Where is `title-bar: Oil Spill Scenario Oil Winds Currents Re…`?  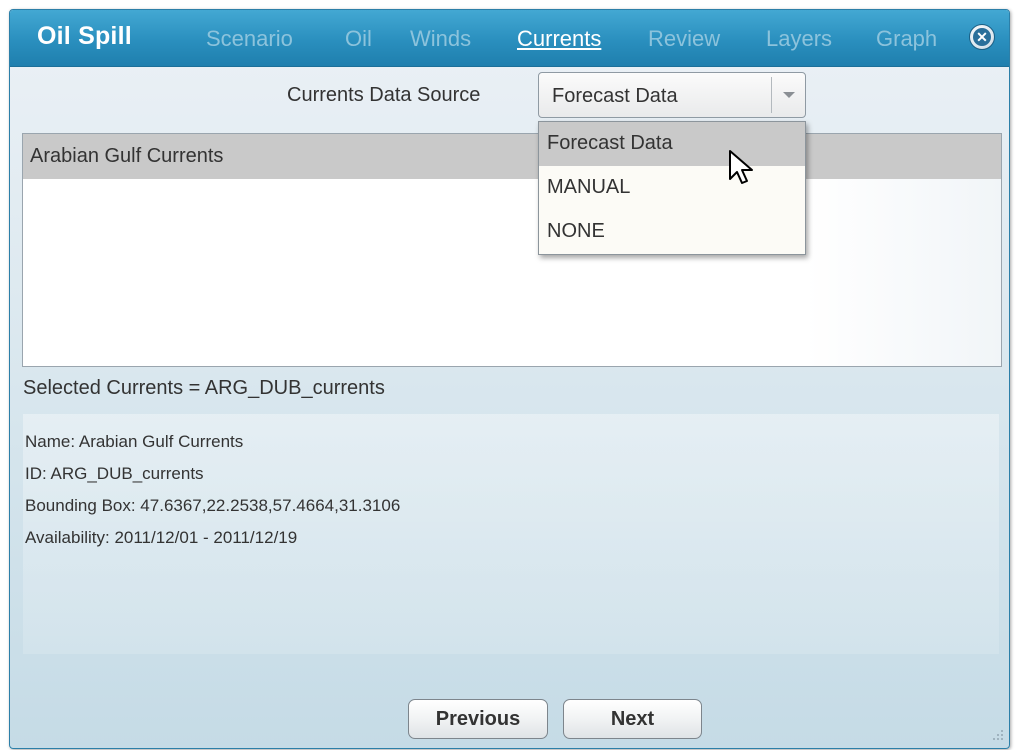
title-bar: Oil Spill Scenario Oil Winds Currents Re… is located at coordinates (509, 38).